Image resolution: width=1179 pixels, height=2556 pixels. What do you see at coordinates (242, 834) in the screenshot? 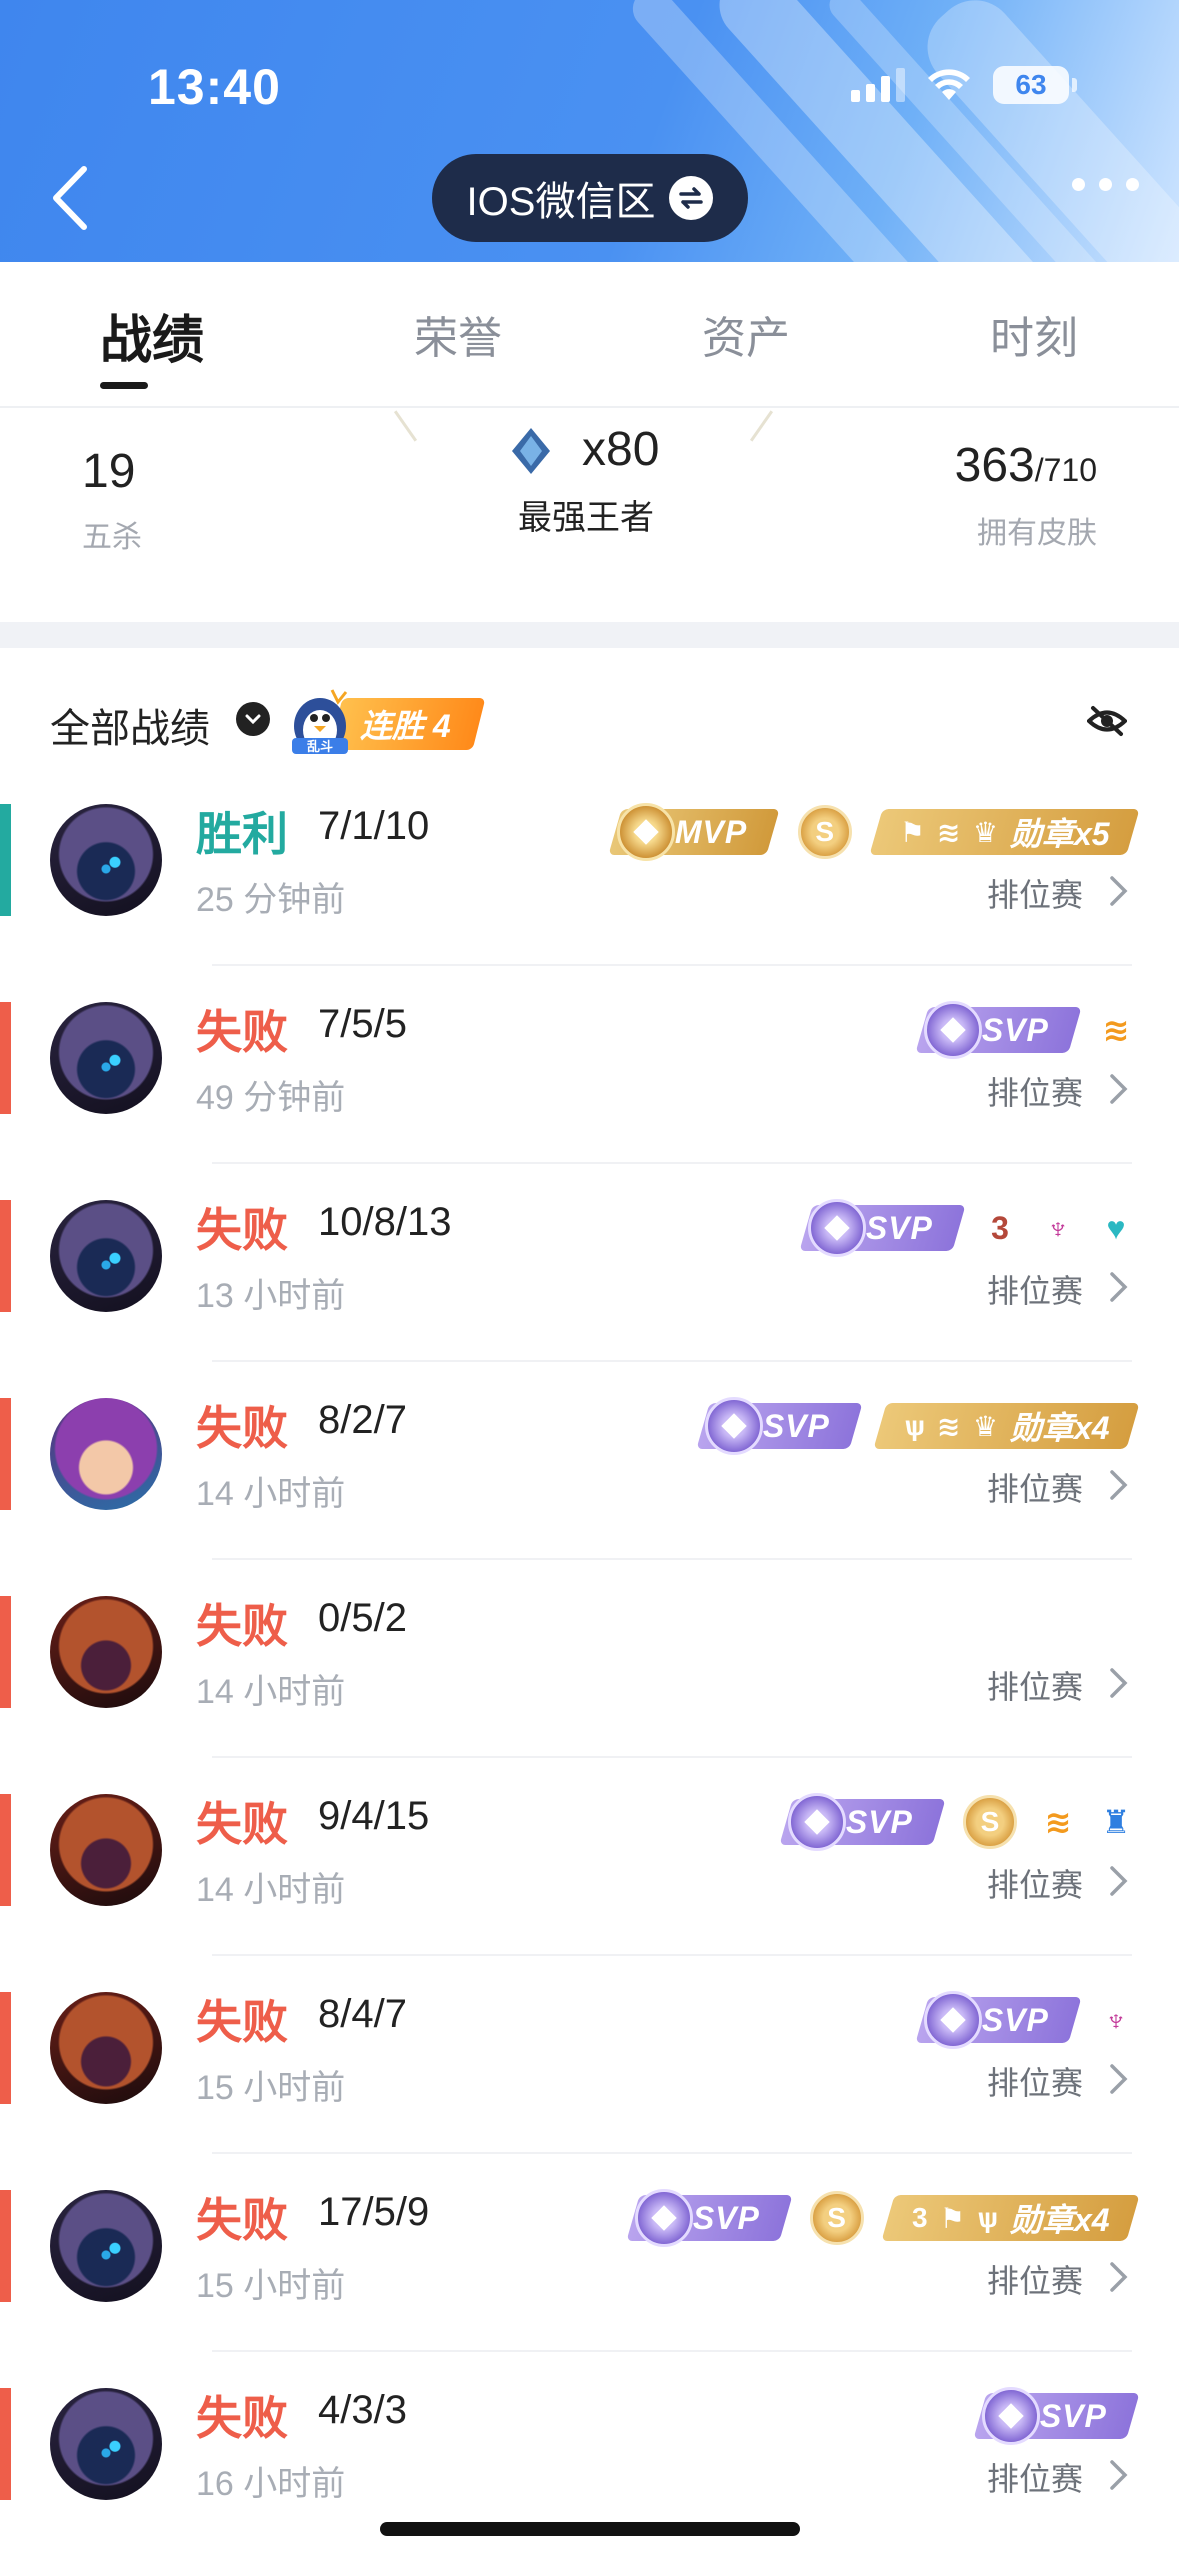
I see `match-result: 胜利` at bounding box center [242, 834].